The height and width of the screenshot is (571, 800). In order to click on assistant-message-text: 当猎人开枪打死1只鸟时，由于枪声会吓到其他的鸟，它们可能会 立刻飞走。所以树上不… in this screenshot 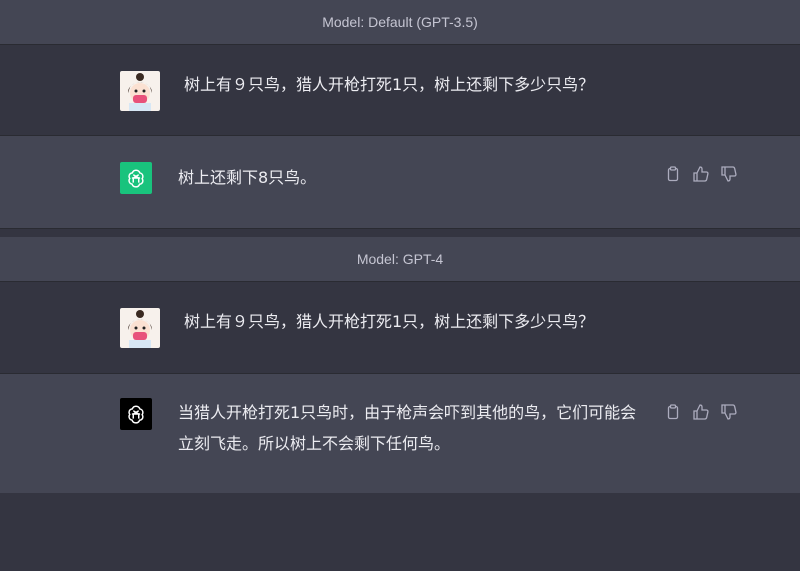, I will do `click(407, 428)`.